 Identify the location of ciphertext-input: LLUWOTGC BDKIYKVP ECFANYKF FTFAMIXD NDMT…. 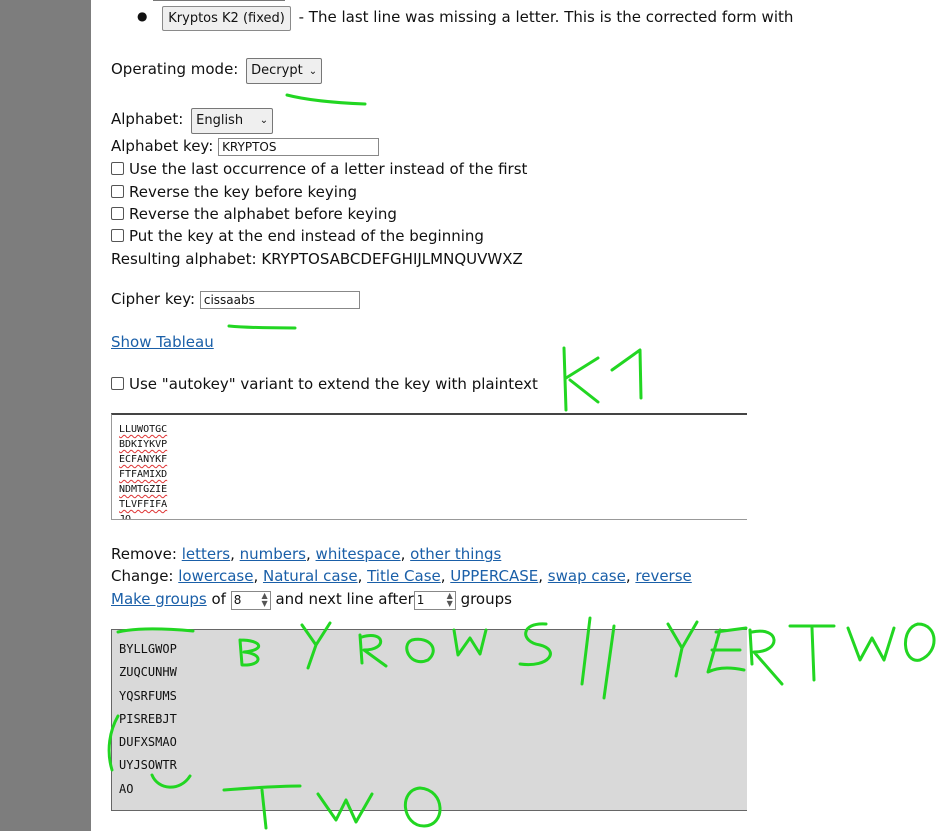
(429, 466).